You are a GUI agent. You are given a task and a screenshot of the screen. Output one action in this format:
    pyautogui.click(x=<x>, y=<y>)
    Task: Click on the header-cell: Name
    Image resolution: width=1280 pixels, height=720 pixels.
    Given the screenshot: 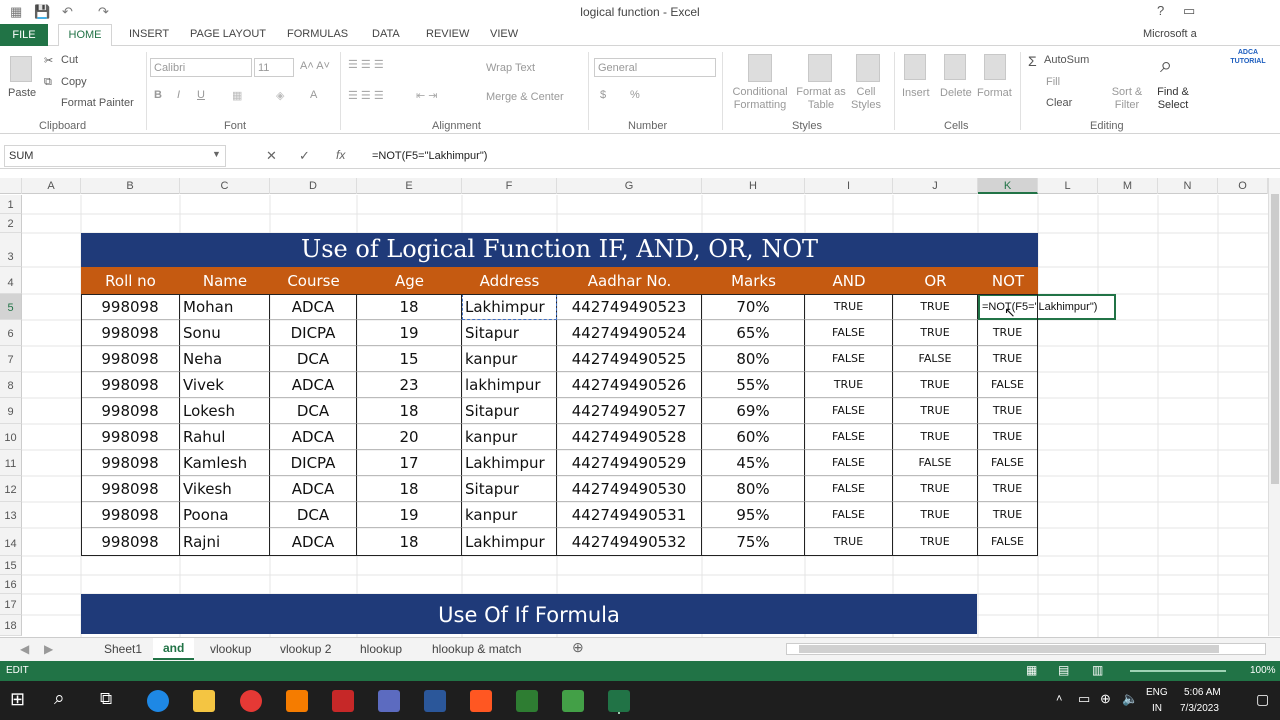 What is the action you would take?
    pyautogui.click(x=225, y=280)
    